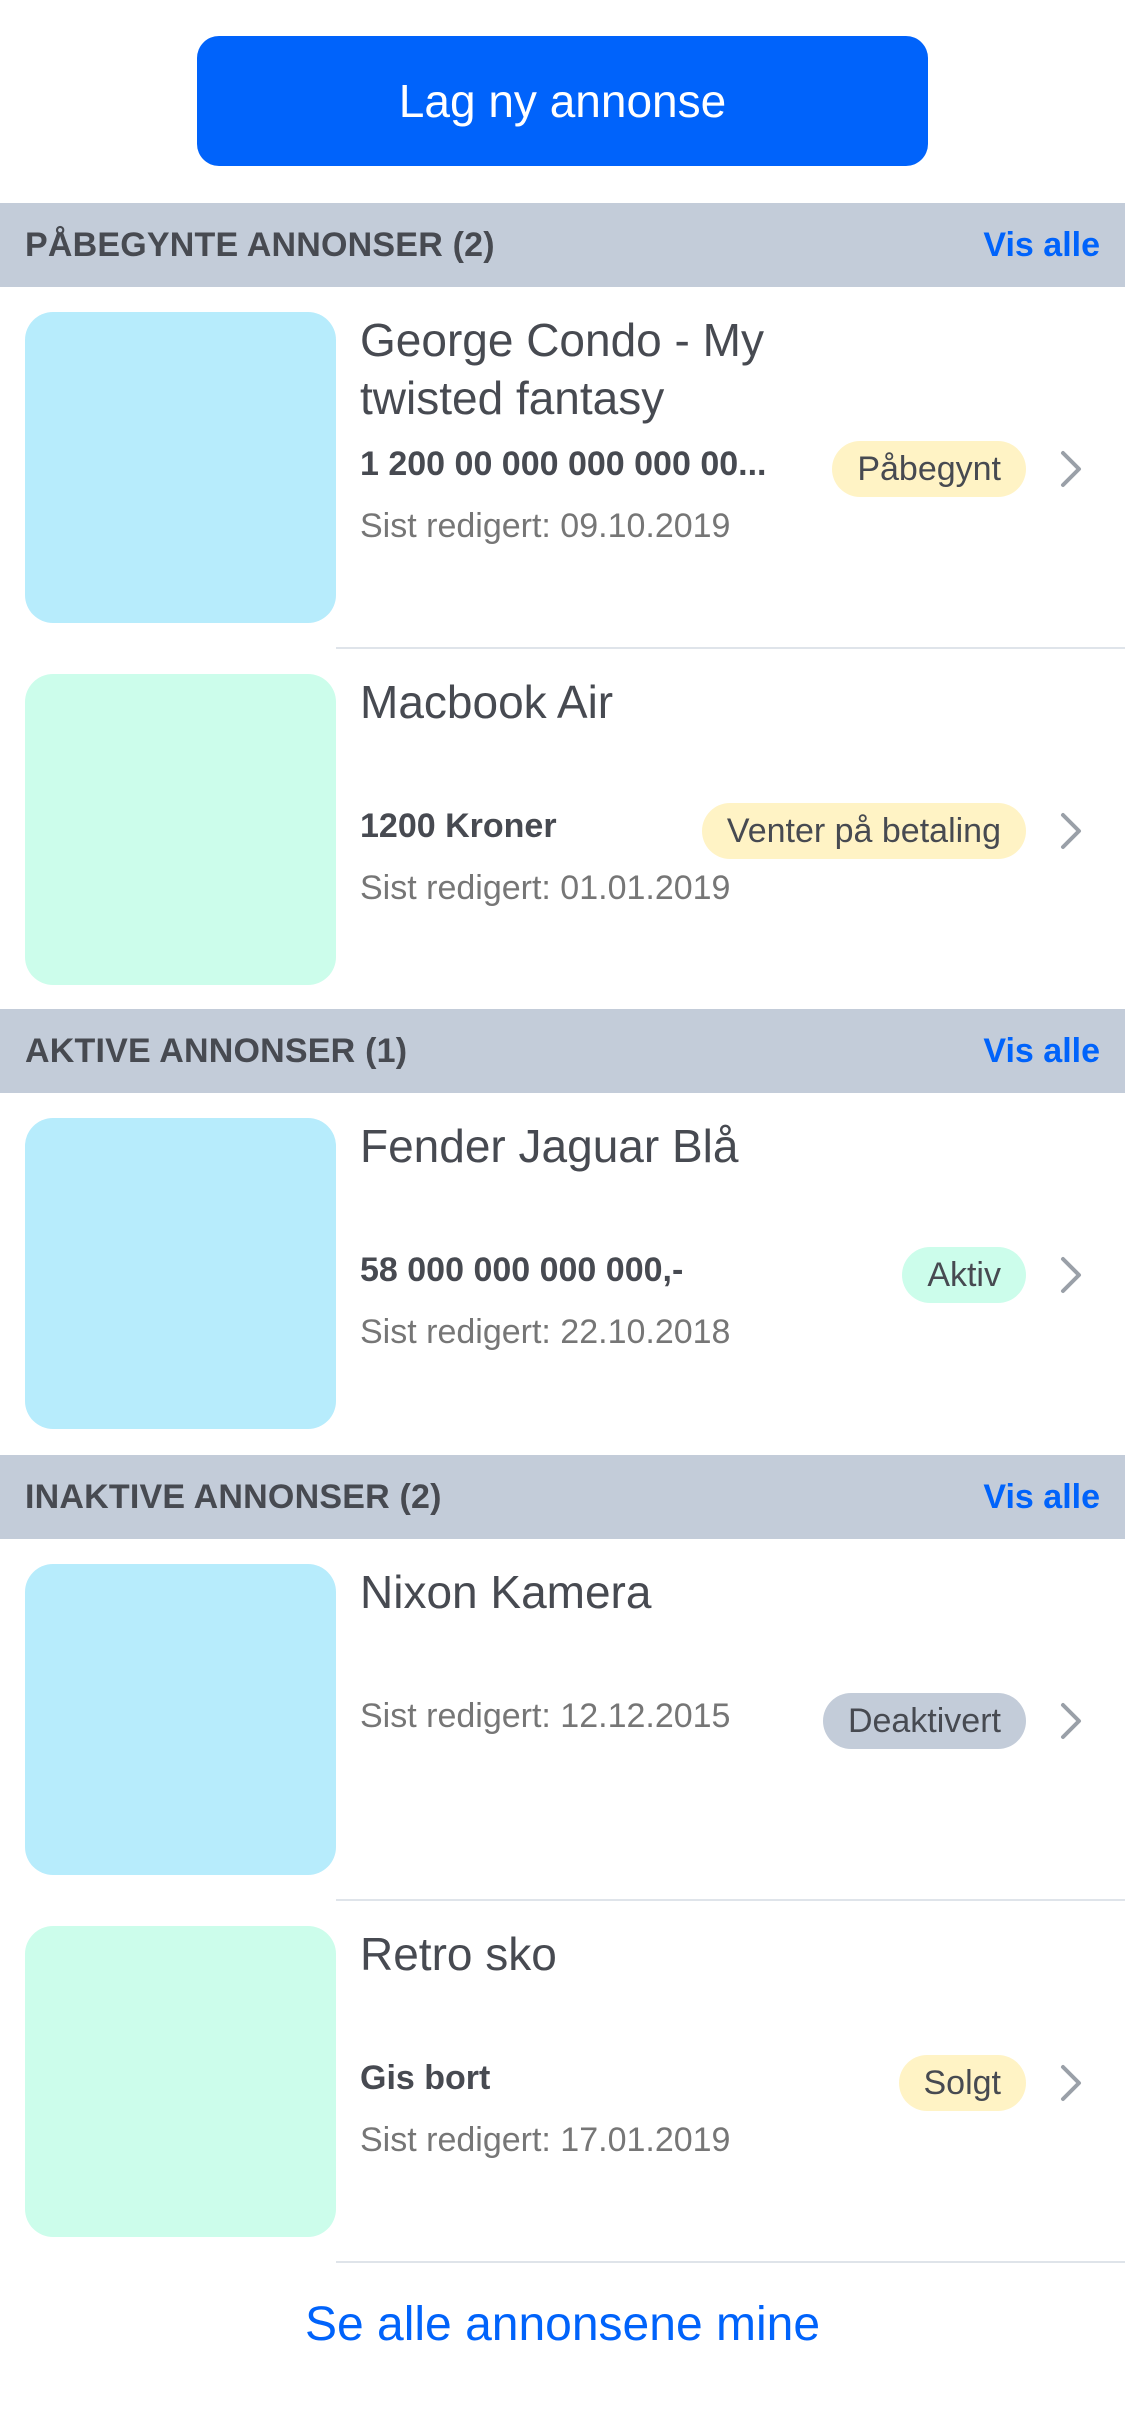 This screenshot has height=2436, width=1125. What do you see at coordinates (506, 1592) in the screenshot?
I see `ad-title: Nixon Kamera` at bounding box center [506, 1592].